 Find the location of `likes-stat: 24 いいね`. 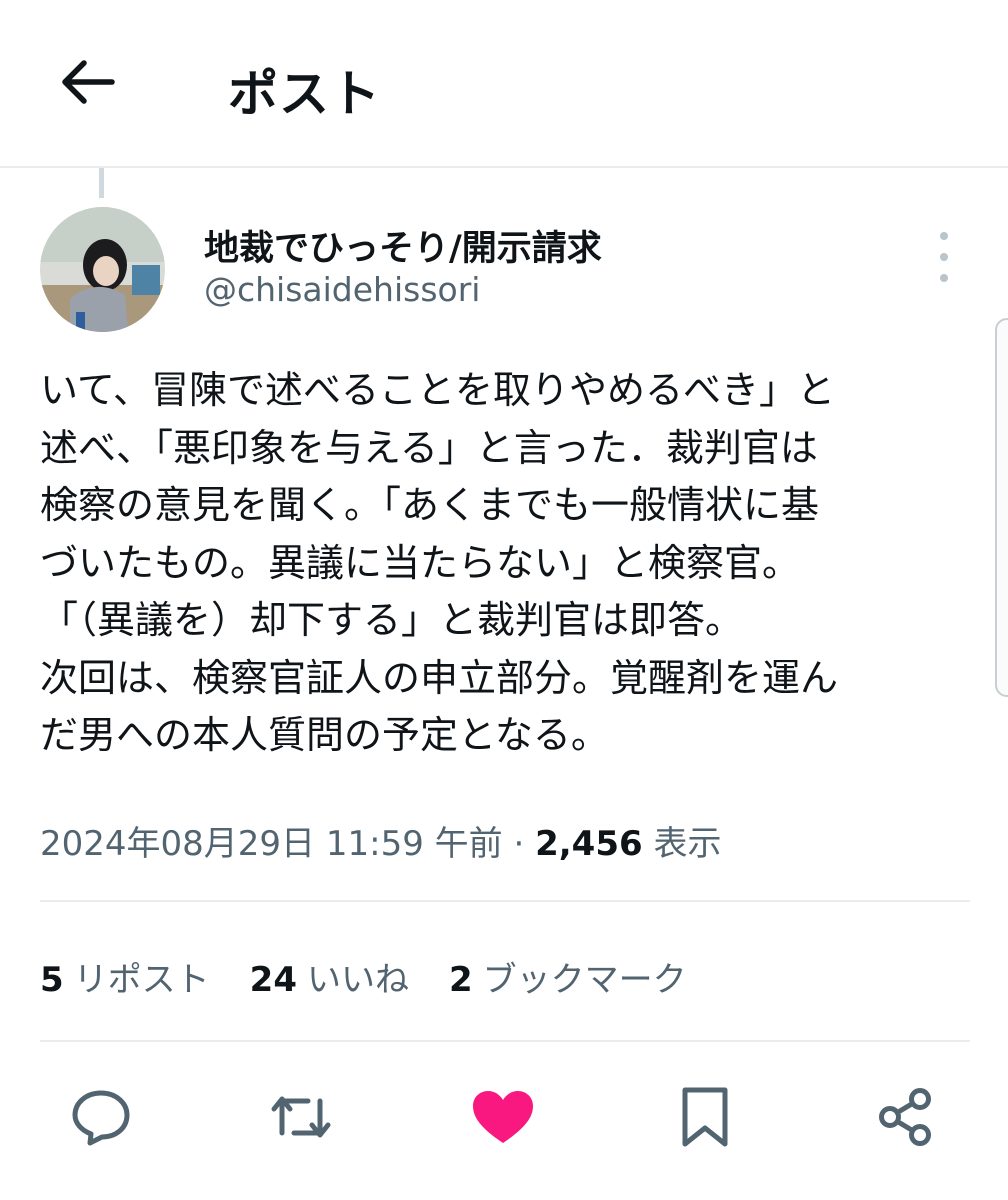

likes-stat: 24 いいね is located at coordinates (329, 976).